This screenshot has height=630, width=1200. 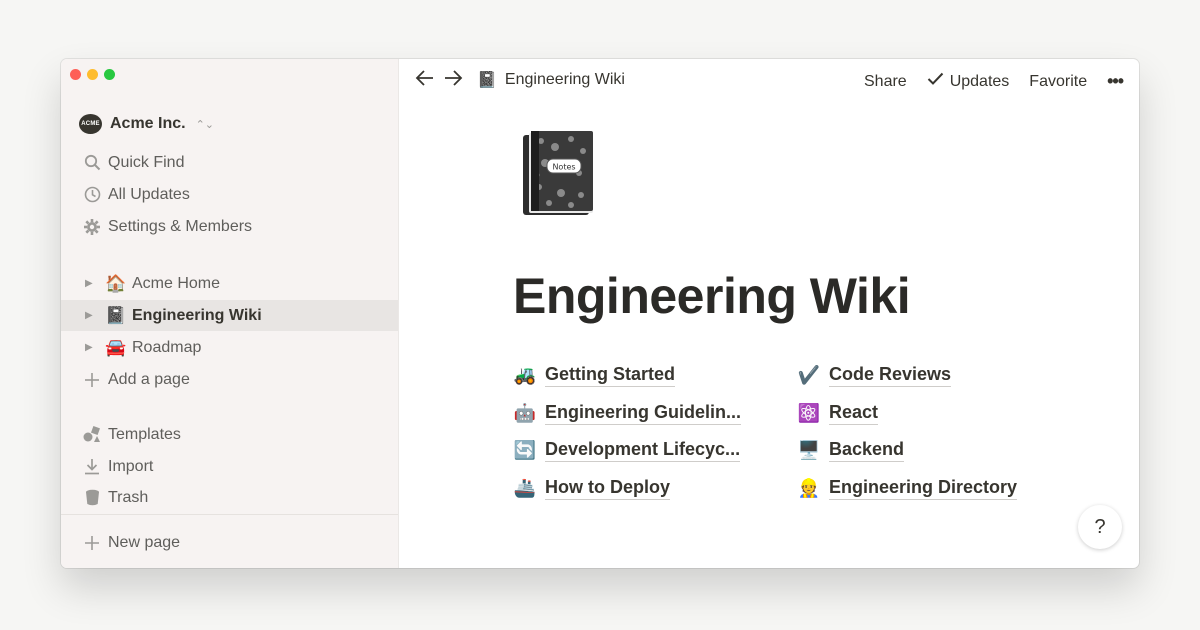 What do you see at coordinates (1100, 527) in the screenshot?
I see `help-button: ?` at bounding box center [1100, 527].